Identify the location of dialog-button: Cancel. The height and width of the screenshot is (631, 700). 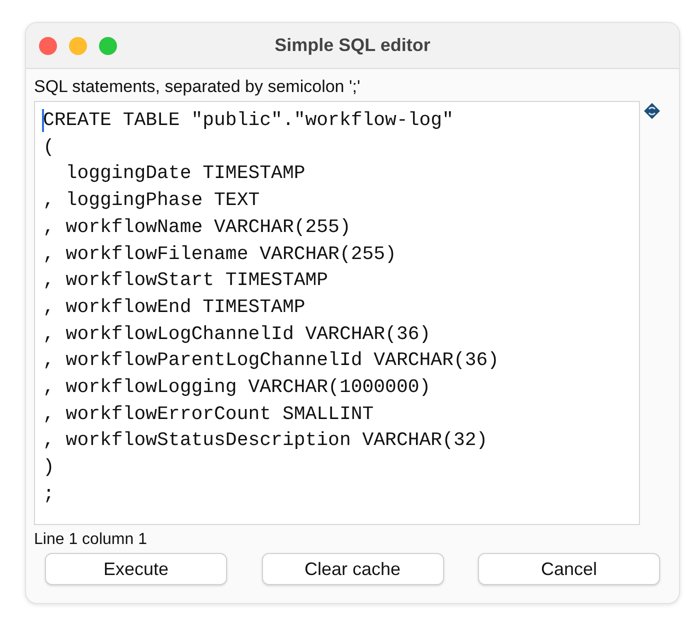
(569, 569).